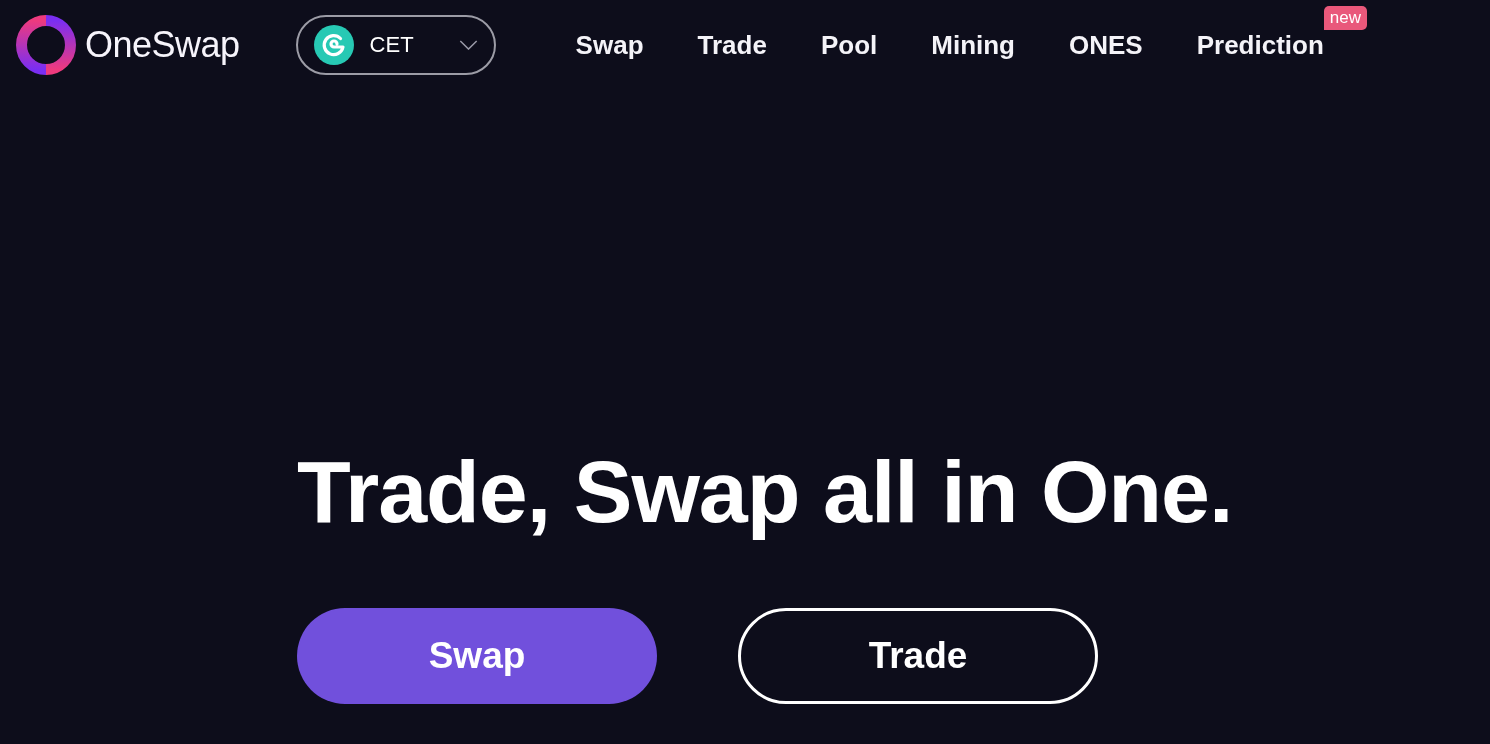  Describe the element at coordinates (732, 45) in the screenshot. I see `nav-link: Trade` at that location.